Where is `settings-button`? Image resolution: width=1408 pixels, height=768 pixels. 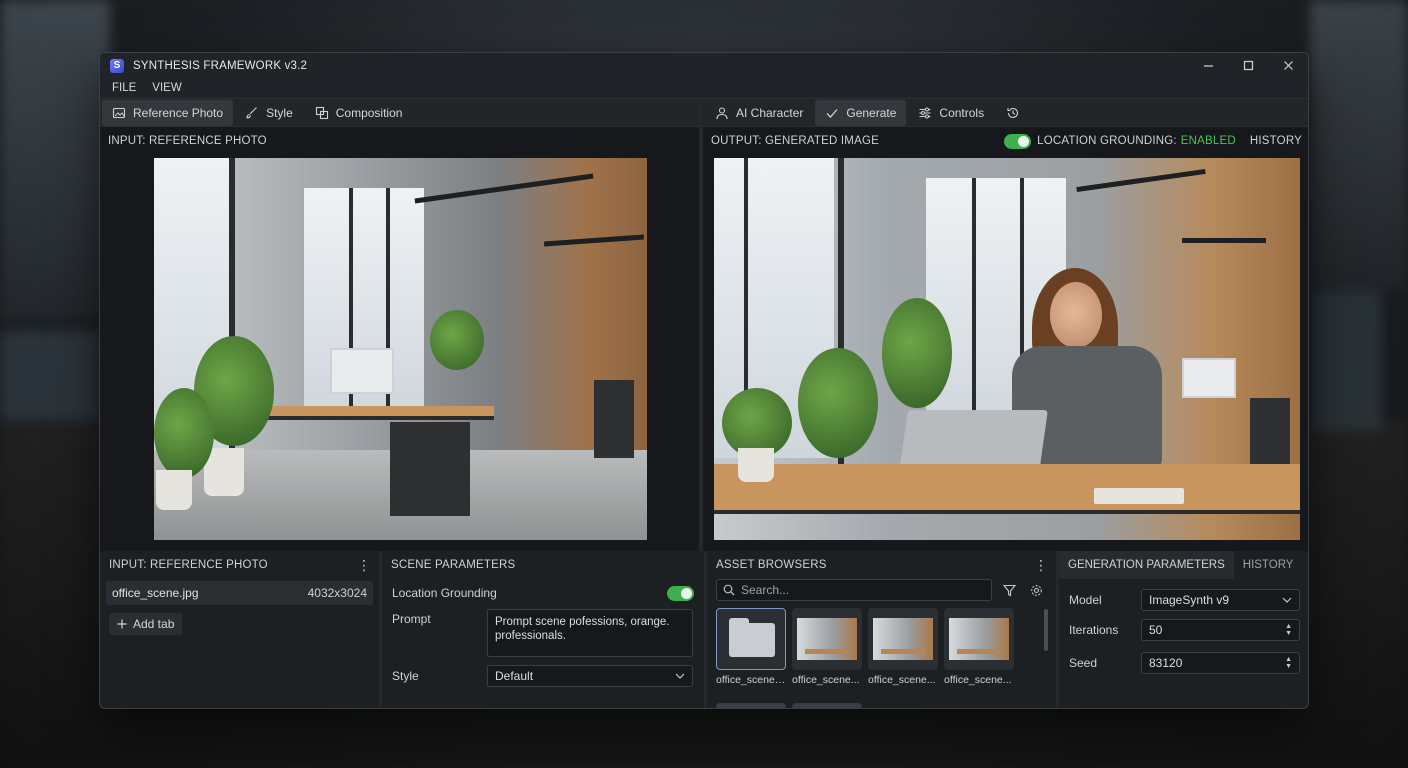
settings-button is located at coordinates (1036, 590).